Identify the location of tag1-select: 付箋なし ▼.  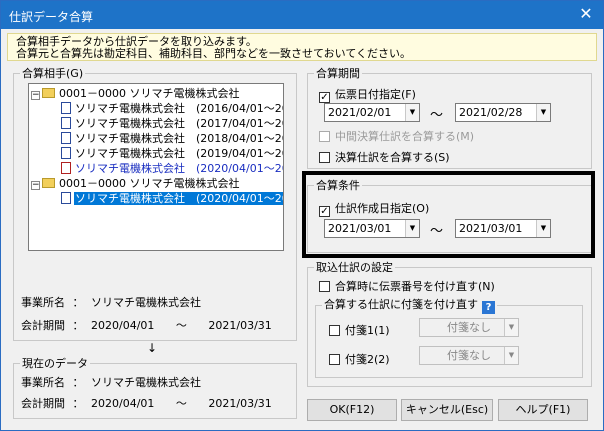
(469, 327).